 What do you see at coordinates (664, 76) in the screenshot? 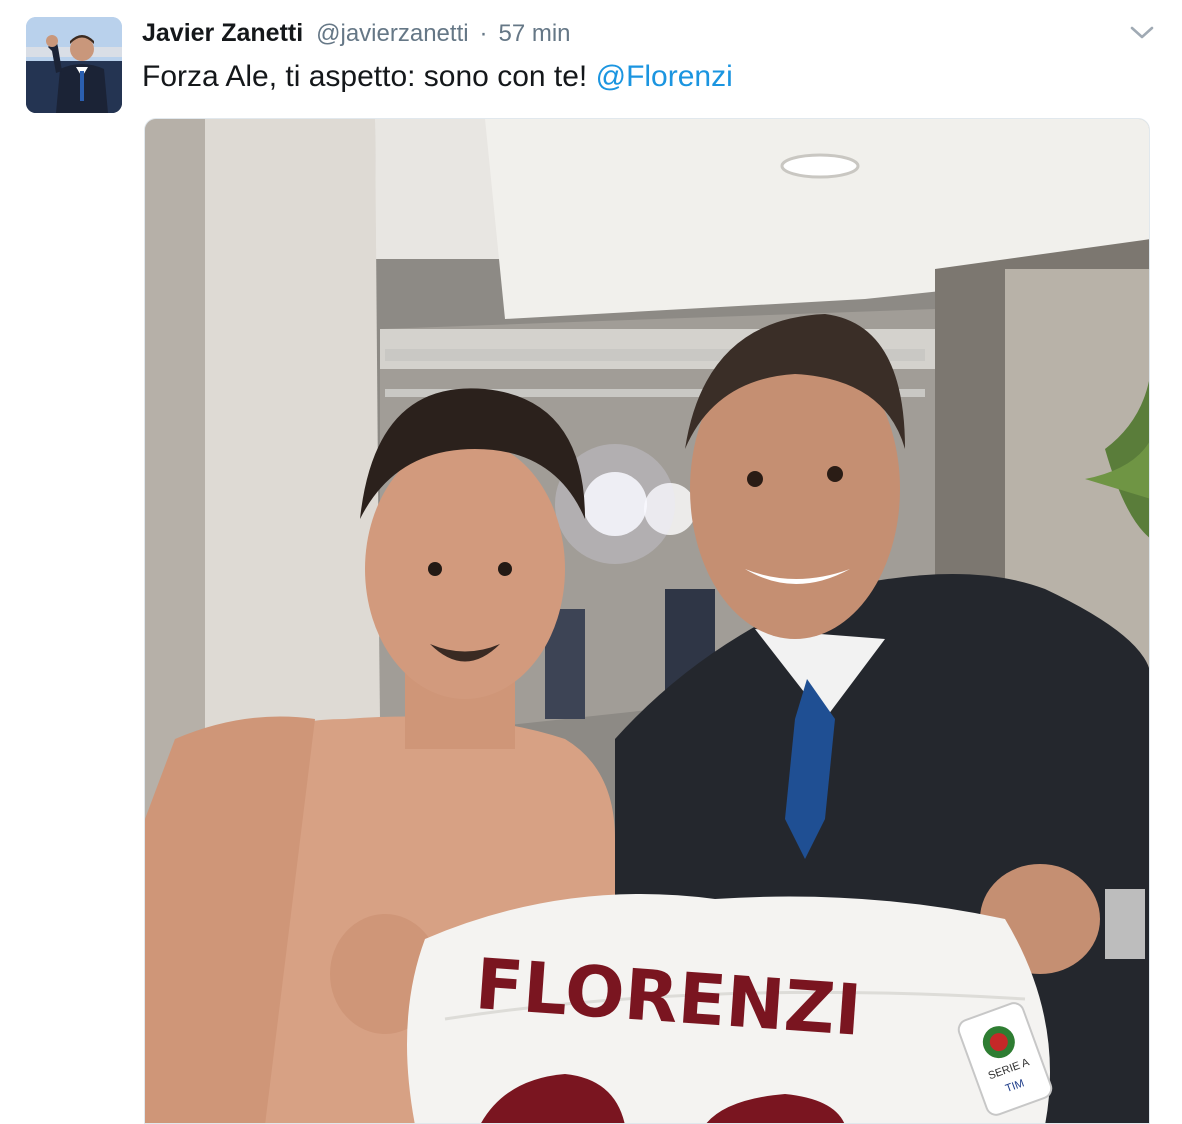
I see `mention-link: @Florenzi` at bounding box center [664, 76].